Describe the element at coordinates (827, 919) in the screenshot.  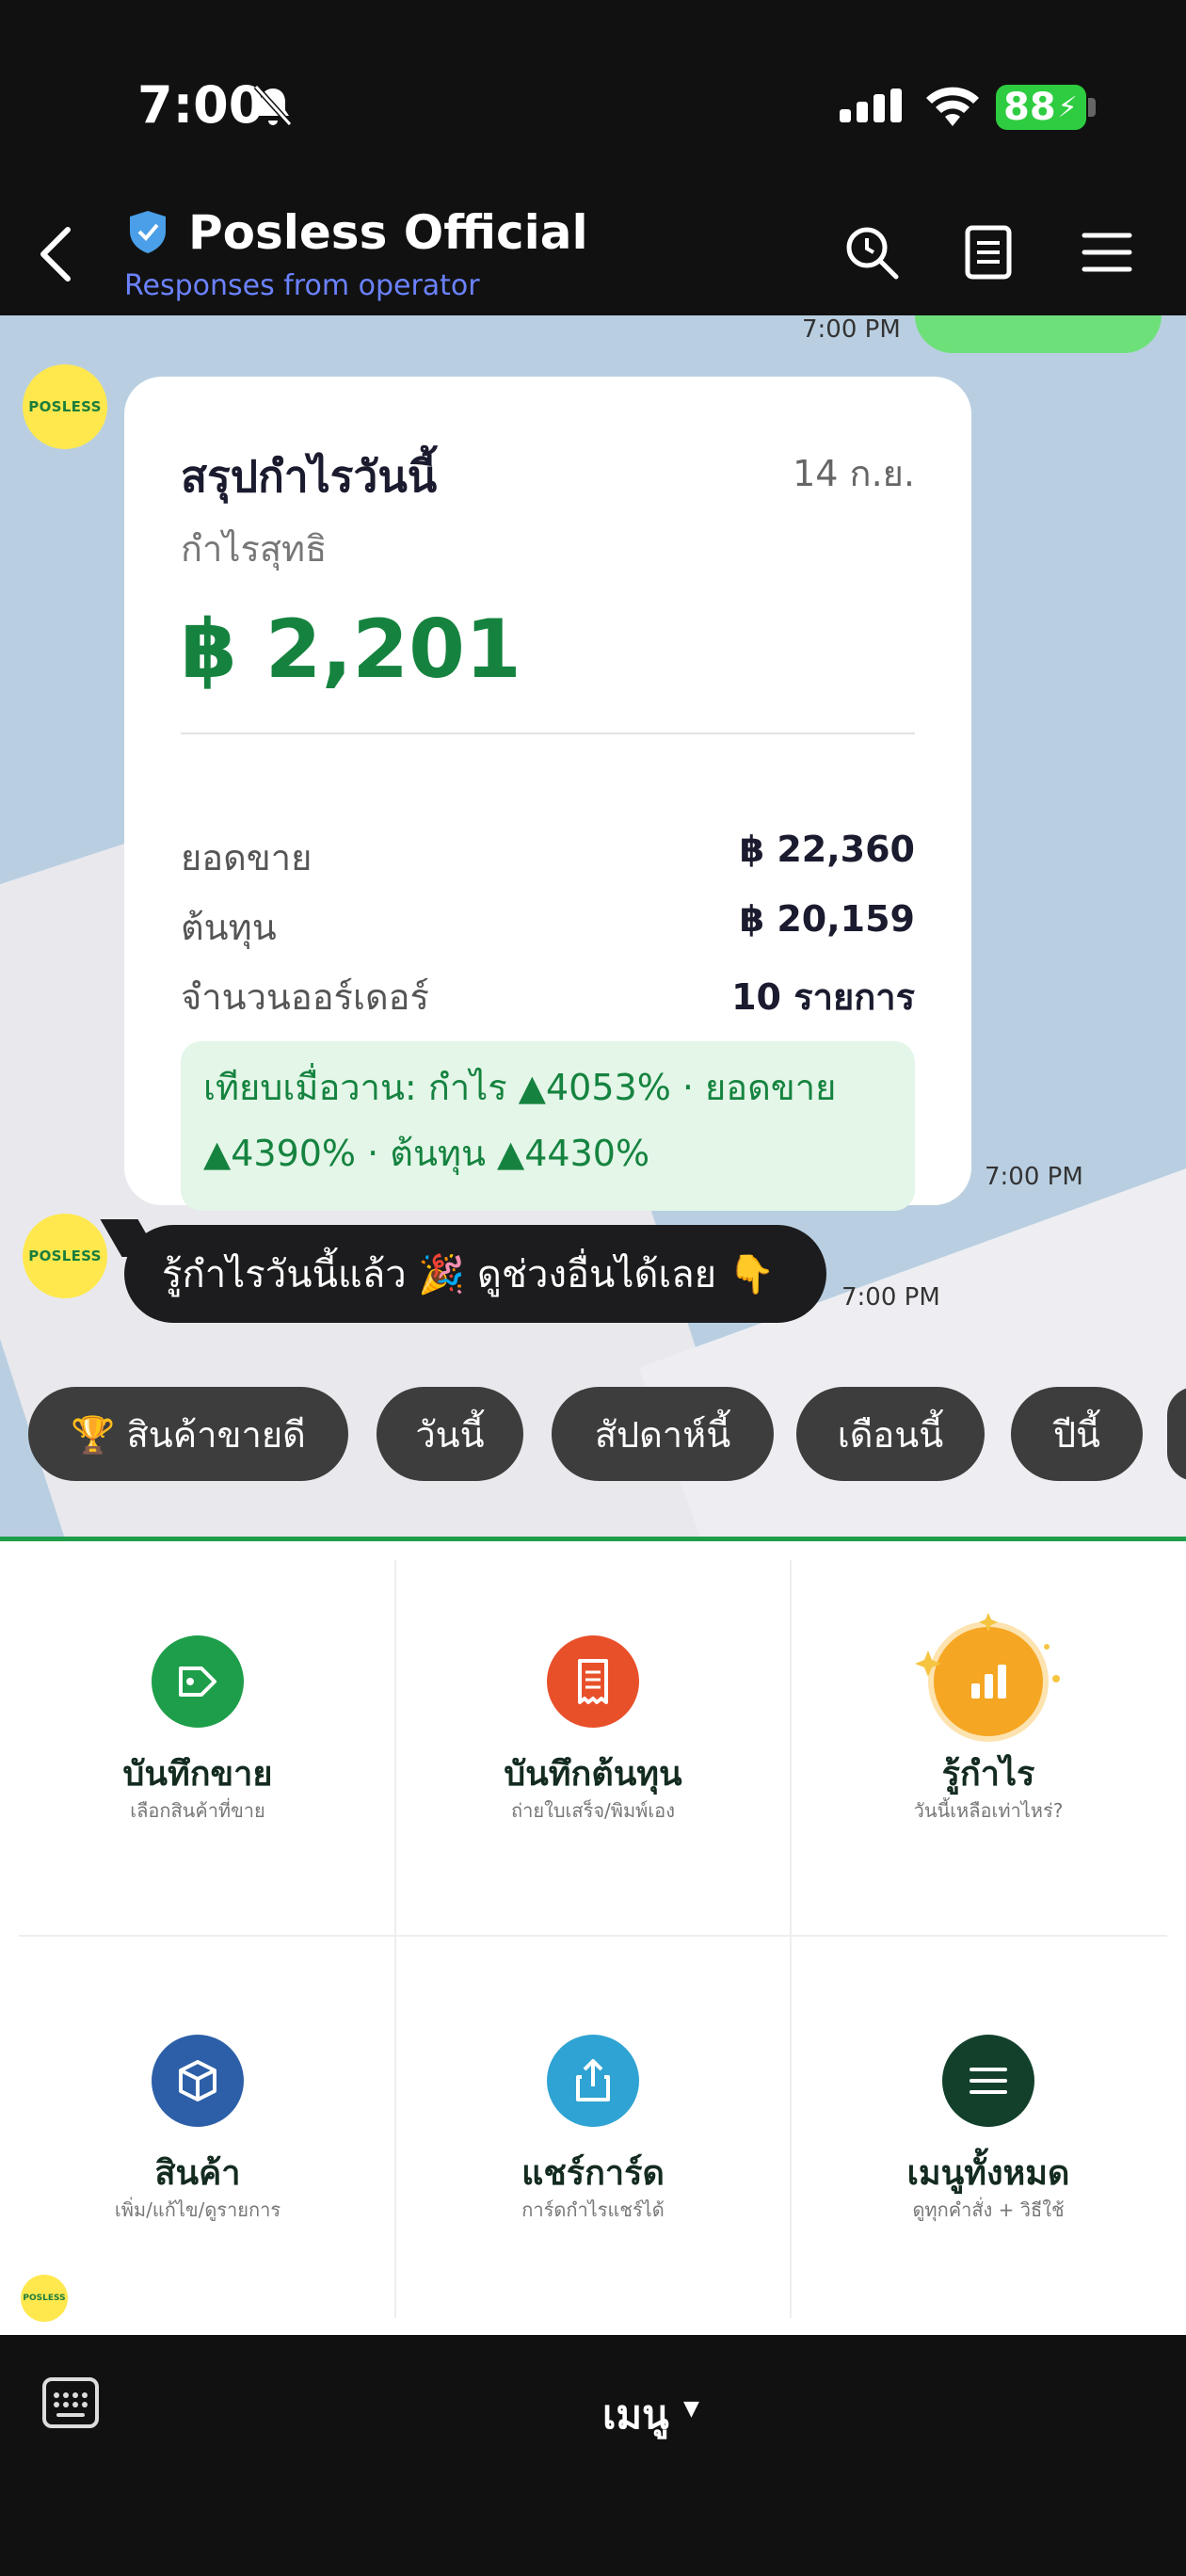
I see `row-value: ฿ 20,159` at that location.